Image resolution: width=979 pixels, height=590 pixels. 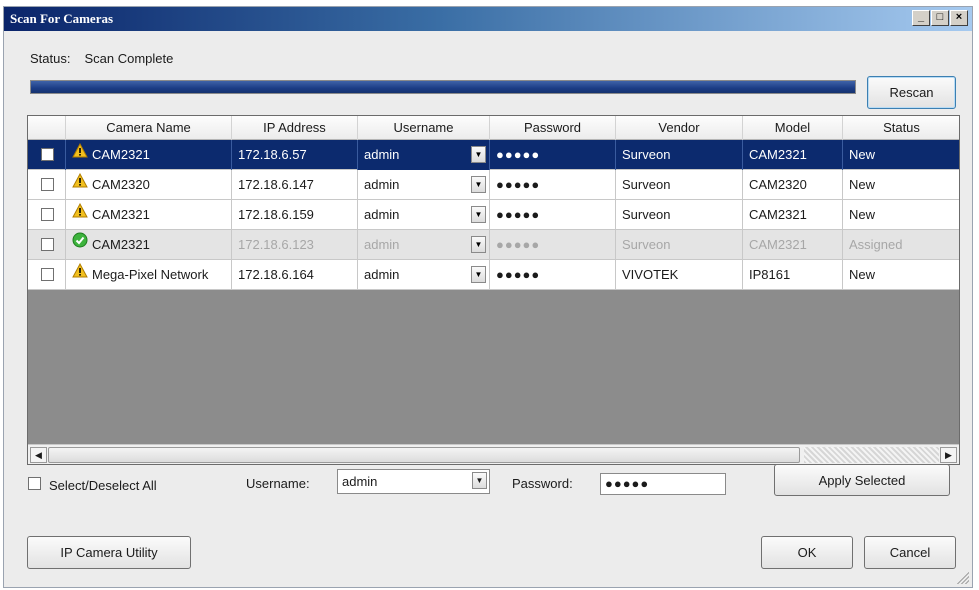 I want to click on cell-ip-text: 172.18.6.147, so click(x=276, y=184).